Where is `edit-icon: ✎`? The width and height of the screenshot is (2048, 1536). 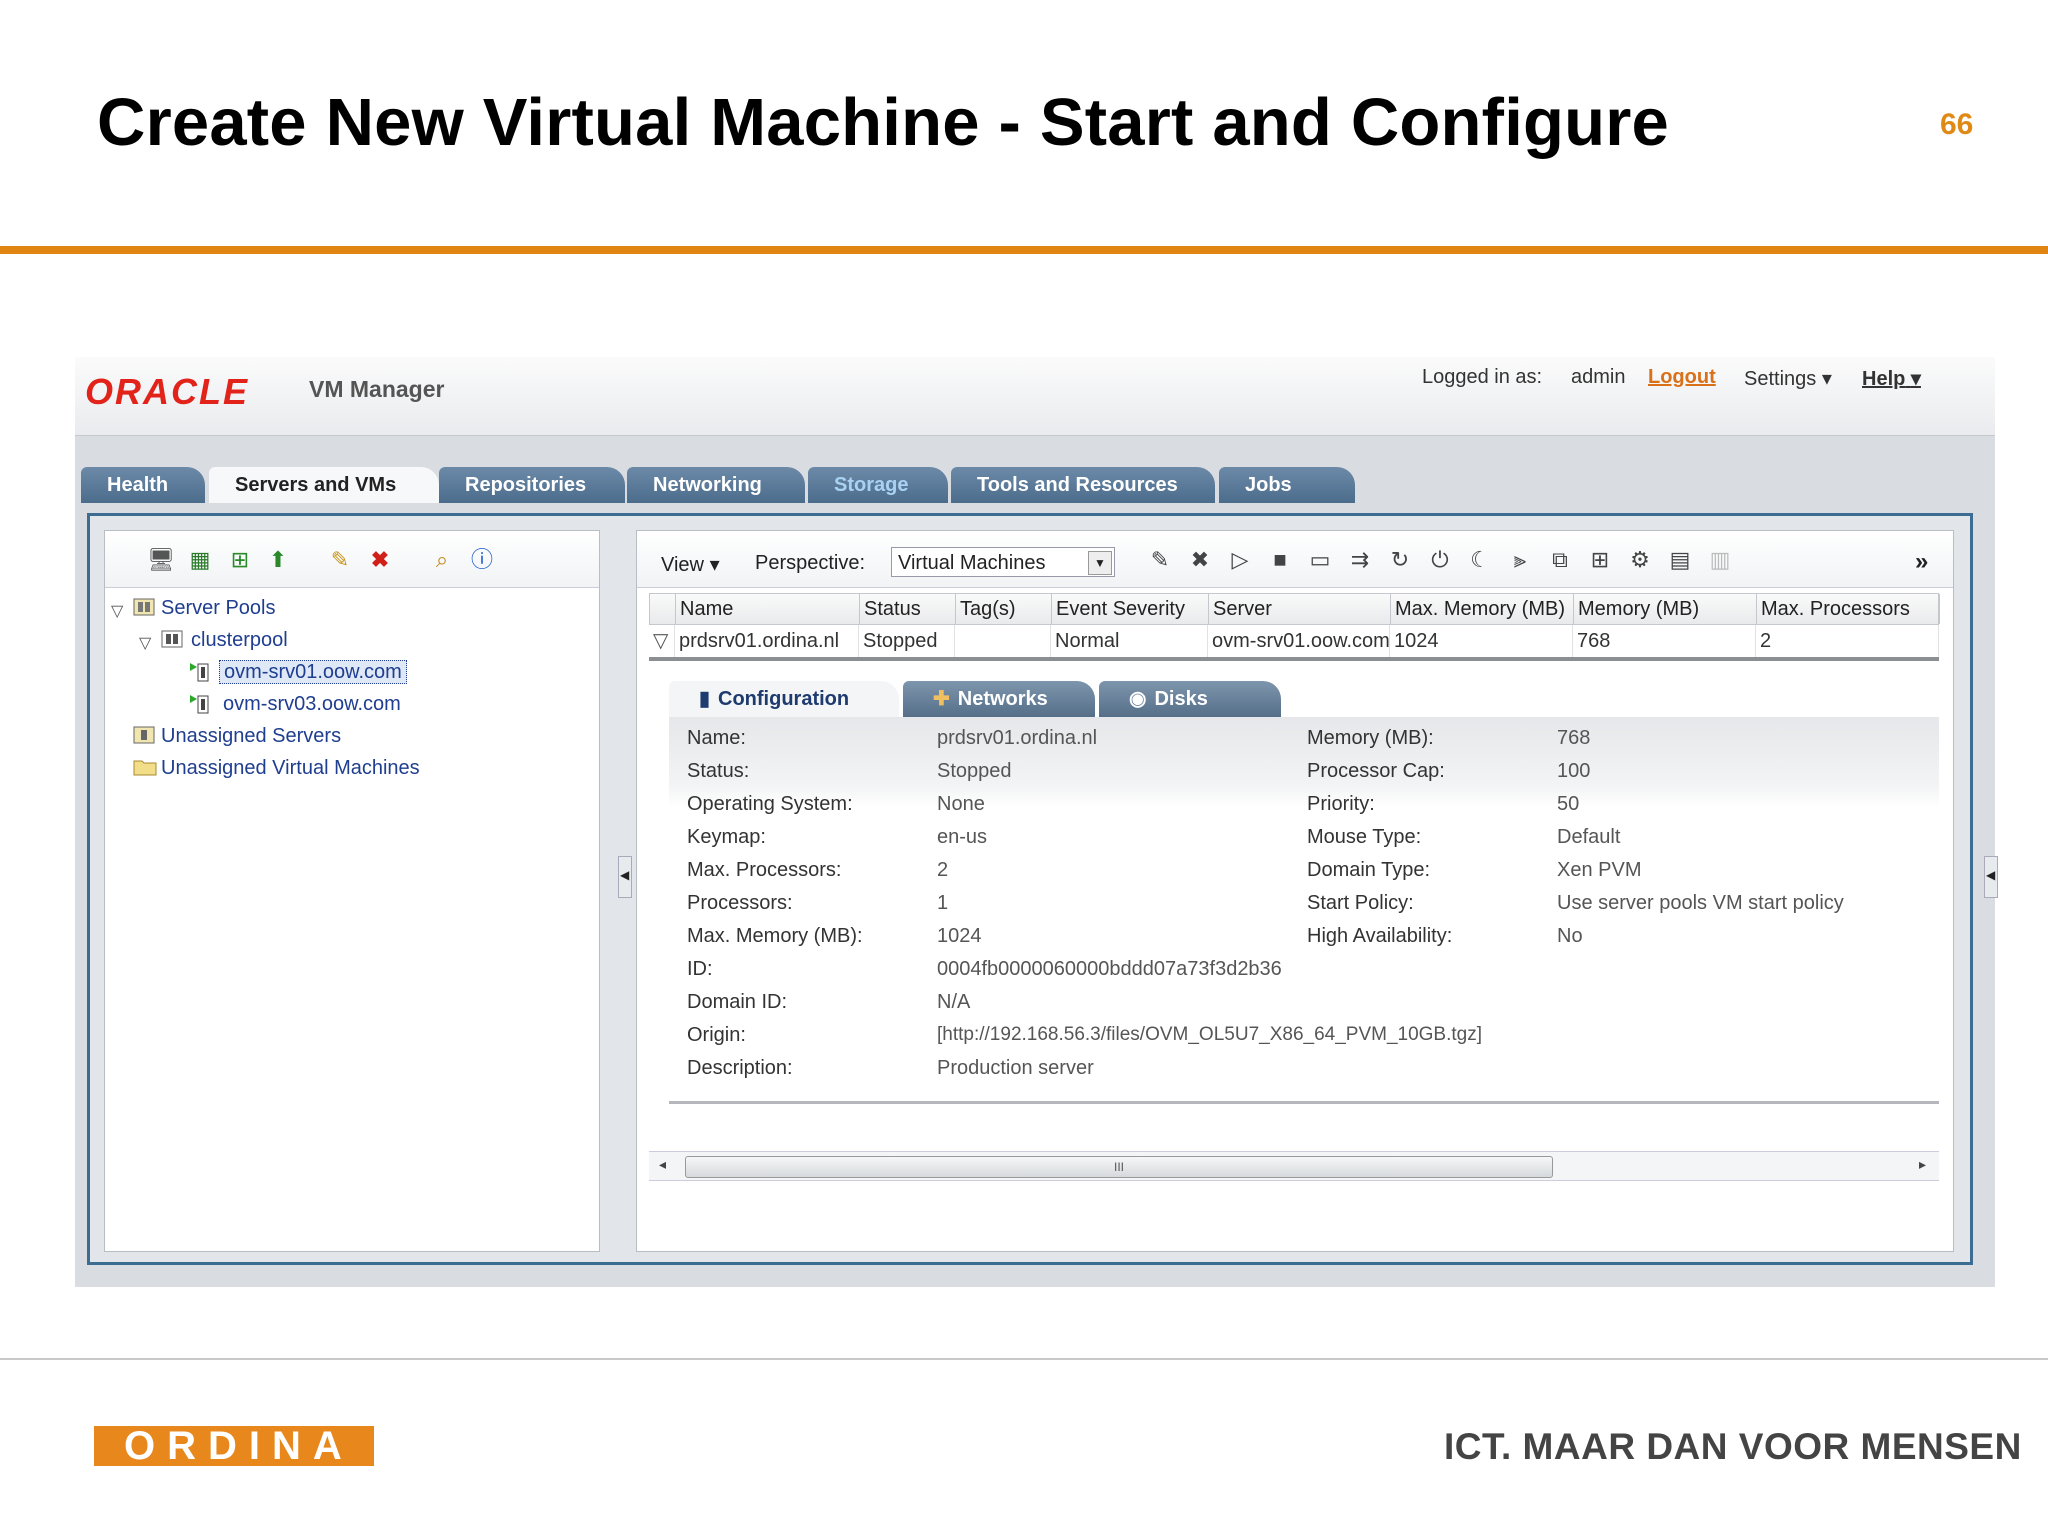
edit-icon: ✎ is located at coordinates (340, 560).